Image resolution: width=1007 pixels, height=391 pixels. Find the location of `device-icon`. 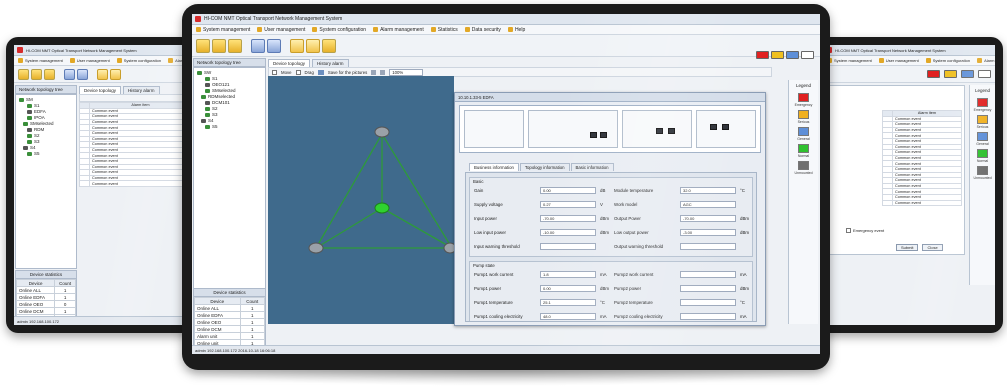

device-icon is located at coordinates (25, 124).